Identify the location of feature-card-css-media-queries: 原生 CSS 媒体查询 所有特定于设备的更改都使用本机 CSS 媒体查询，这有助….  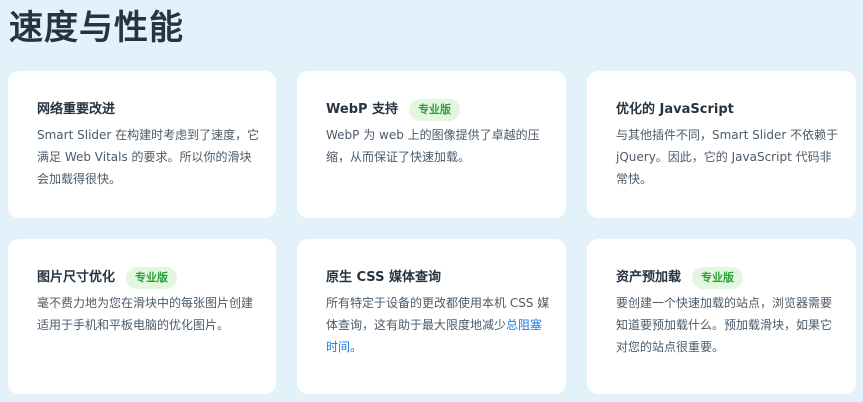
(431, 316).